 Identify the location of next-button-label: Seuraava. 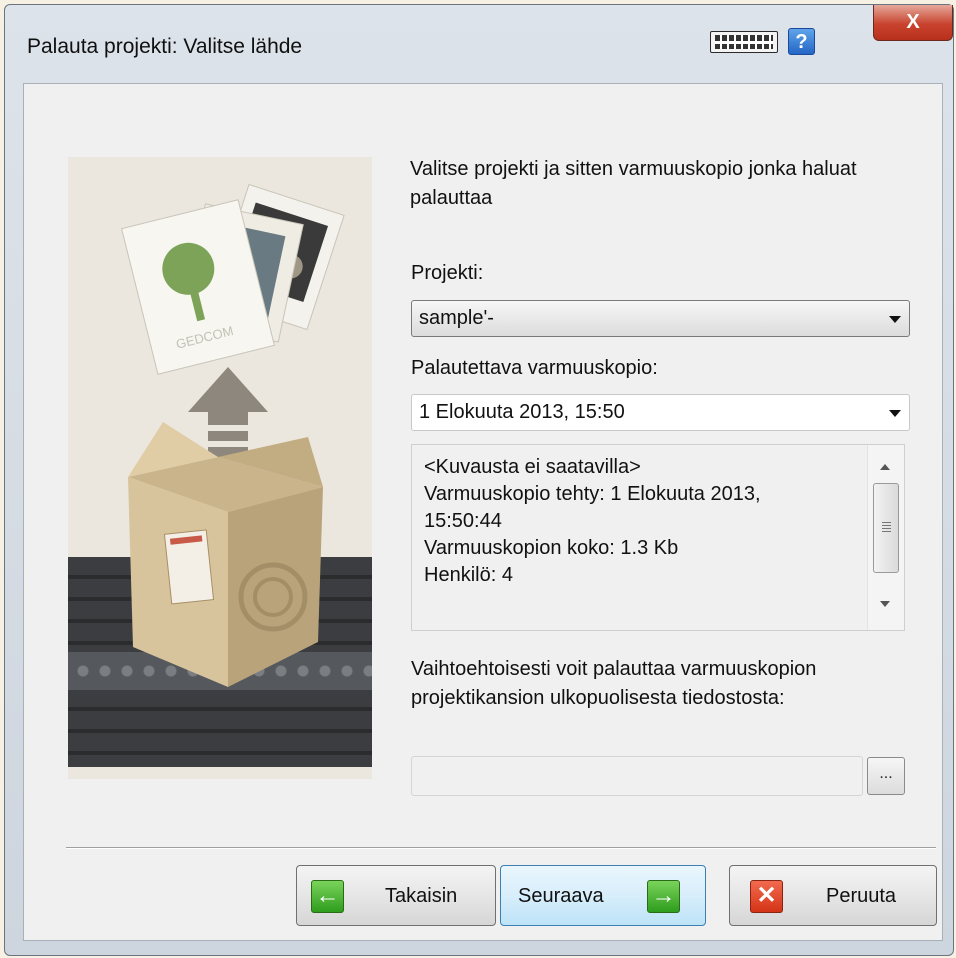
(561, 896).